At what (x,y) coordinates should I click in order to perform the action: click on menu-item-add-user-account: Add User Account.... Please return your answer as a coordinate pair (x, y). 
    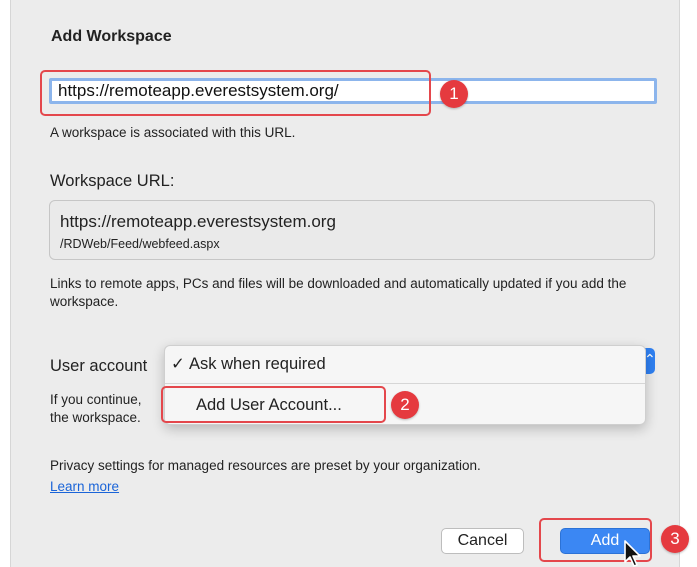
    Looking at the image, I should click on (269, 405).